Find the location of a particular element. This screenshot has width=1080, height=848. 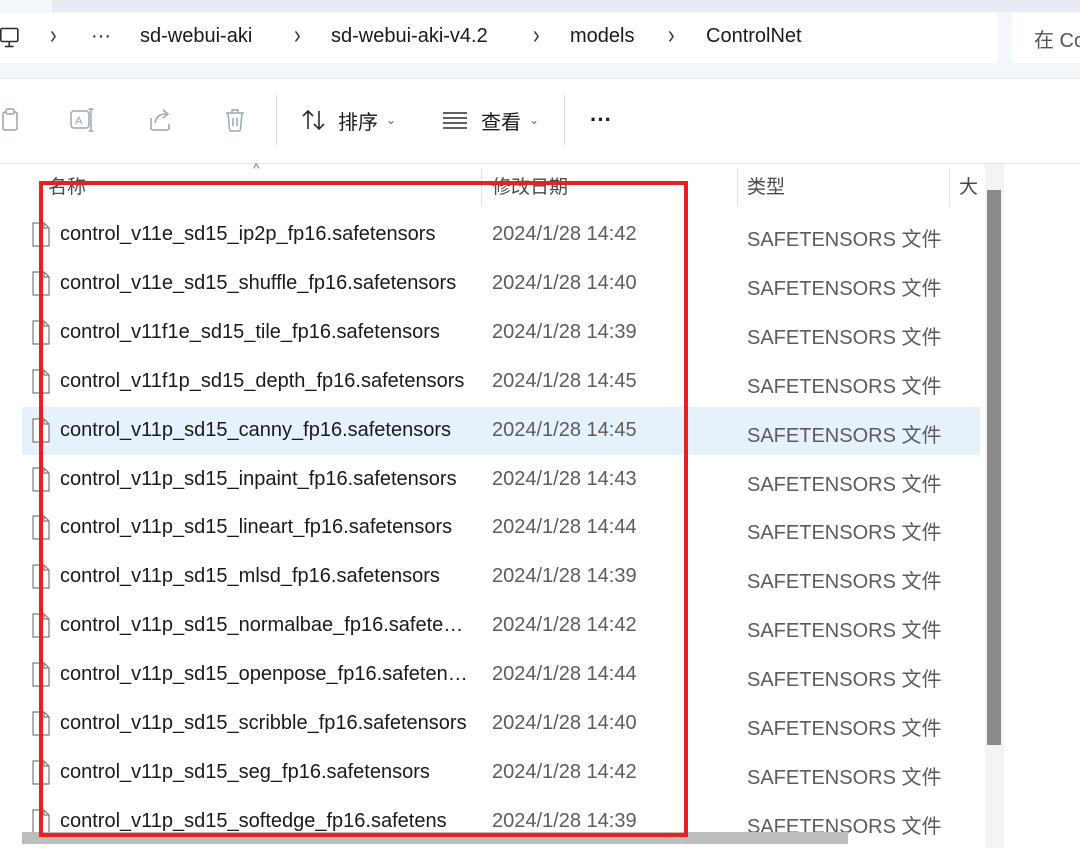

delete-icon is located at coordinates (235, 120).